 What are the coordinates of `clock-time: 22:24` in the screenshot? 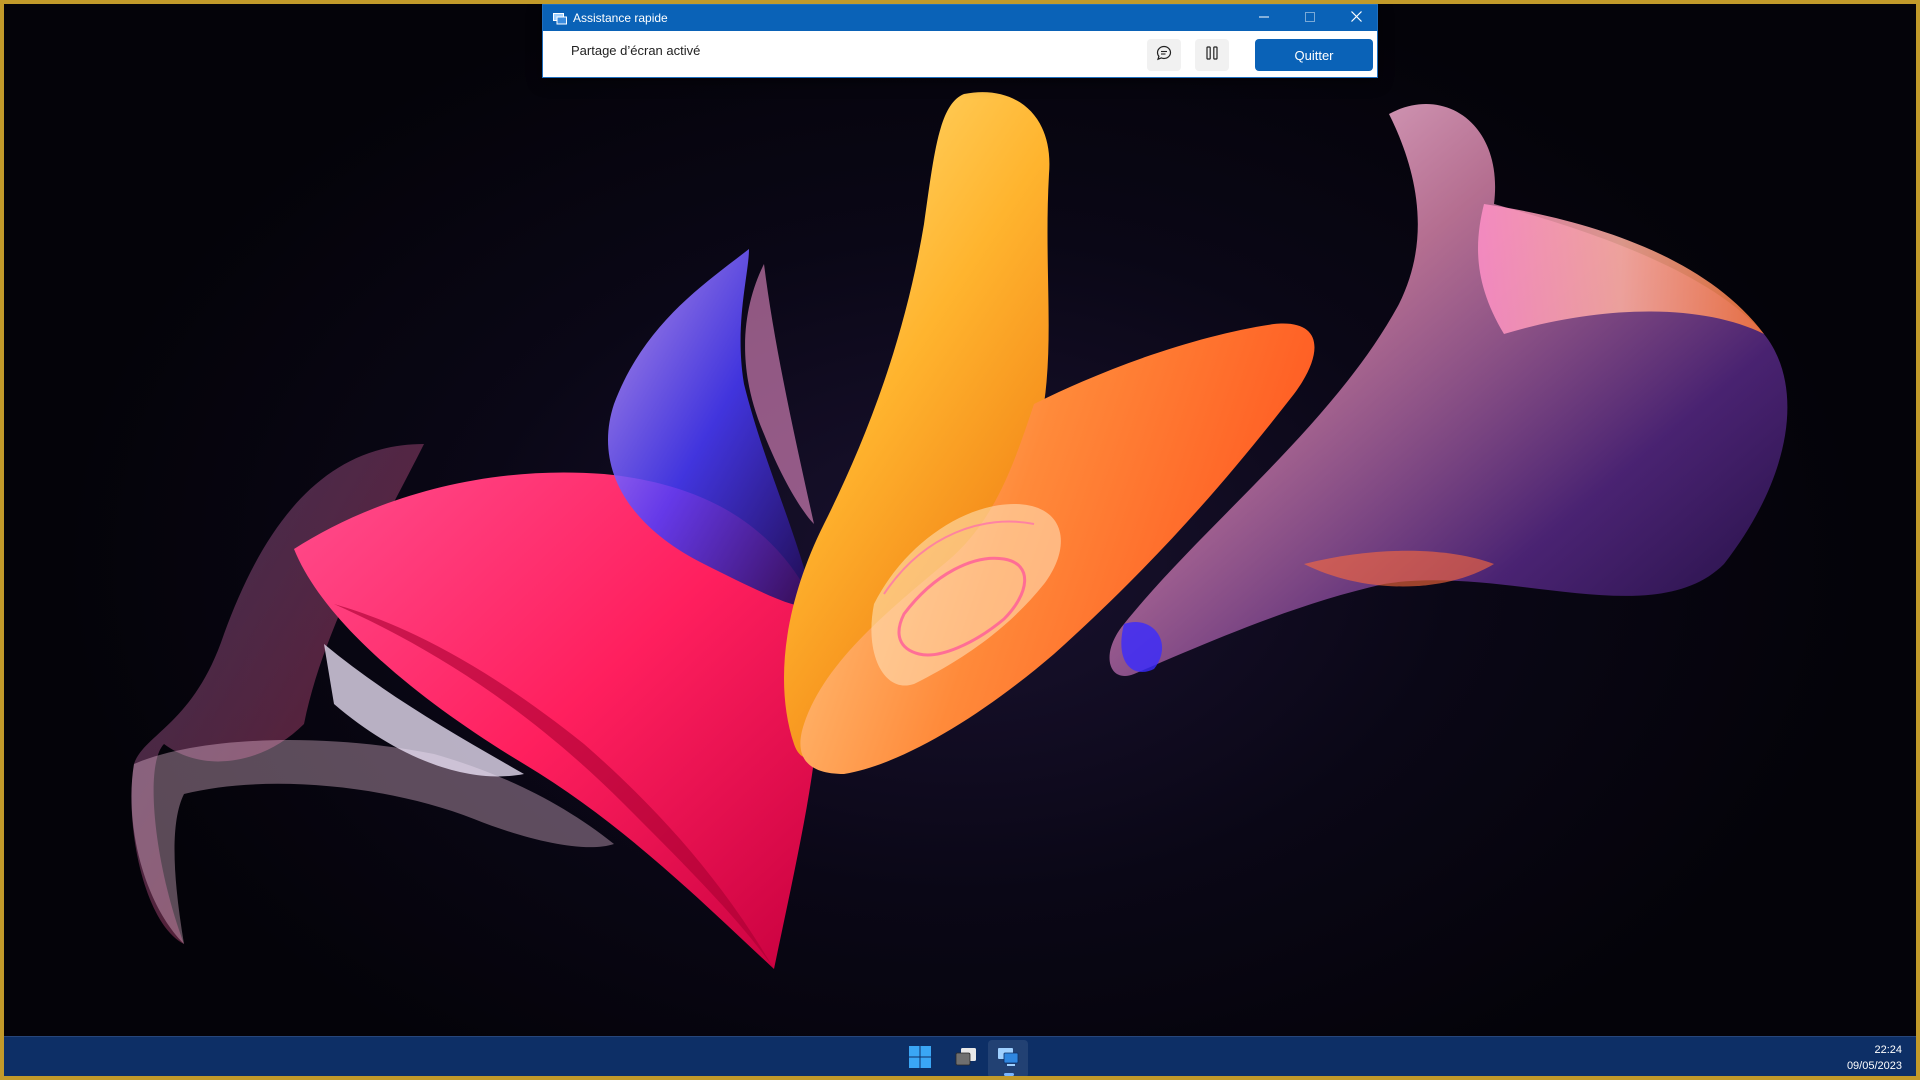 It's located at (1888, 1050).